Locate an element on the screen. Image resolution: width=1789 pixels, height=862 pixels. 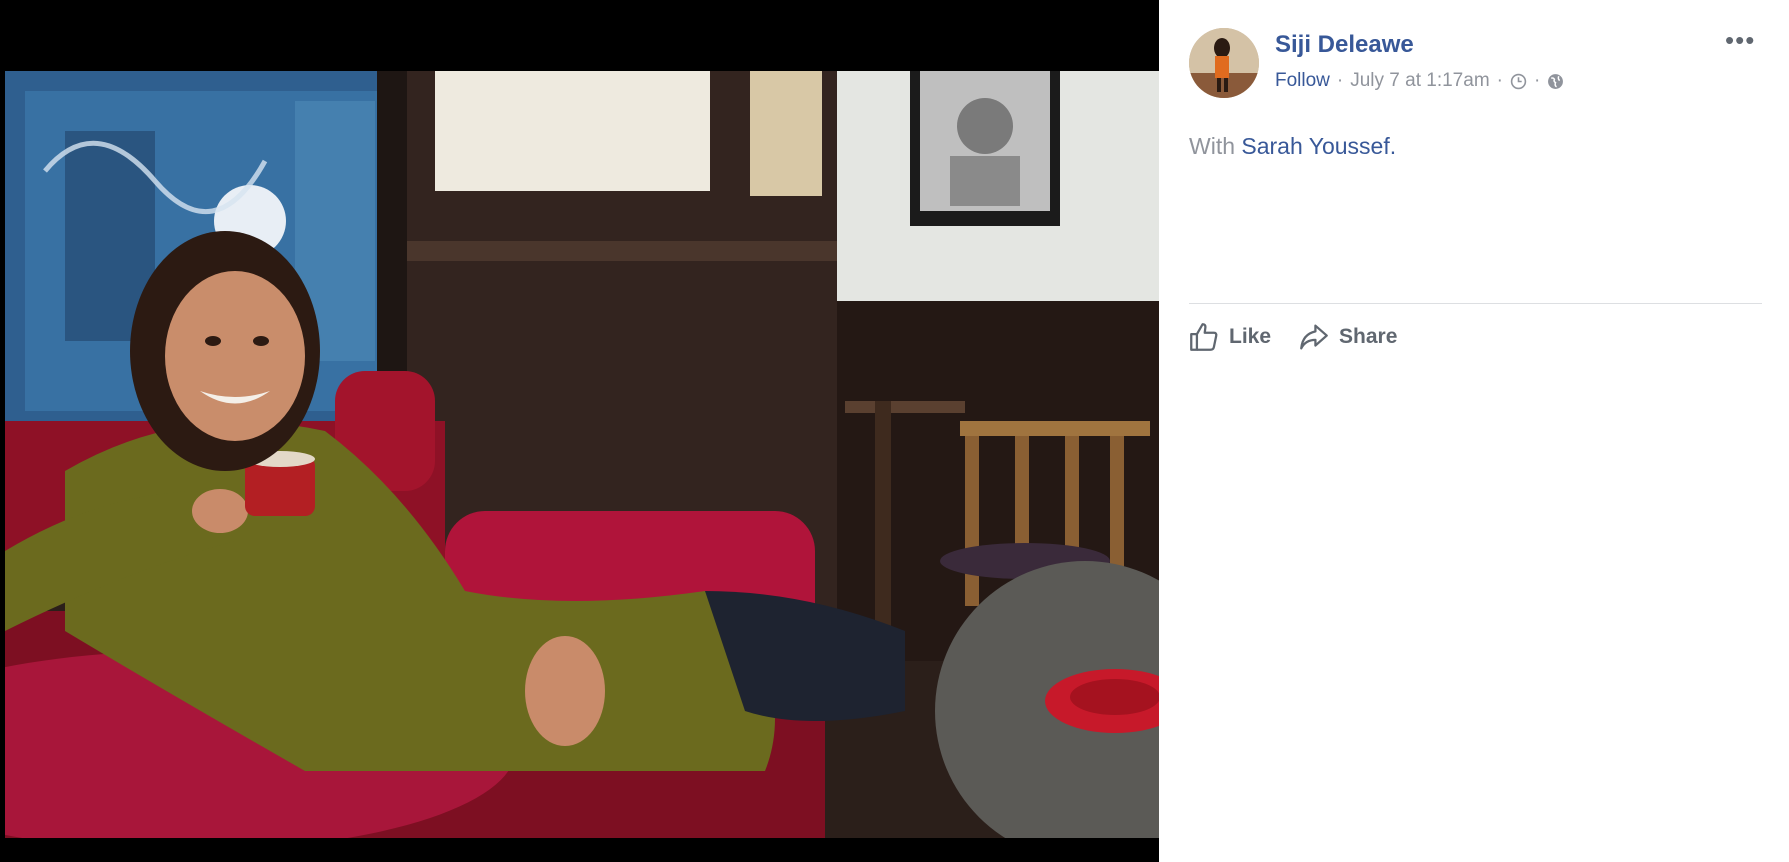
tagged-line: With Sarah Youssef. is located at coordinates (1292, 146).